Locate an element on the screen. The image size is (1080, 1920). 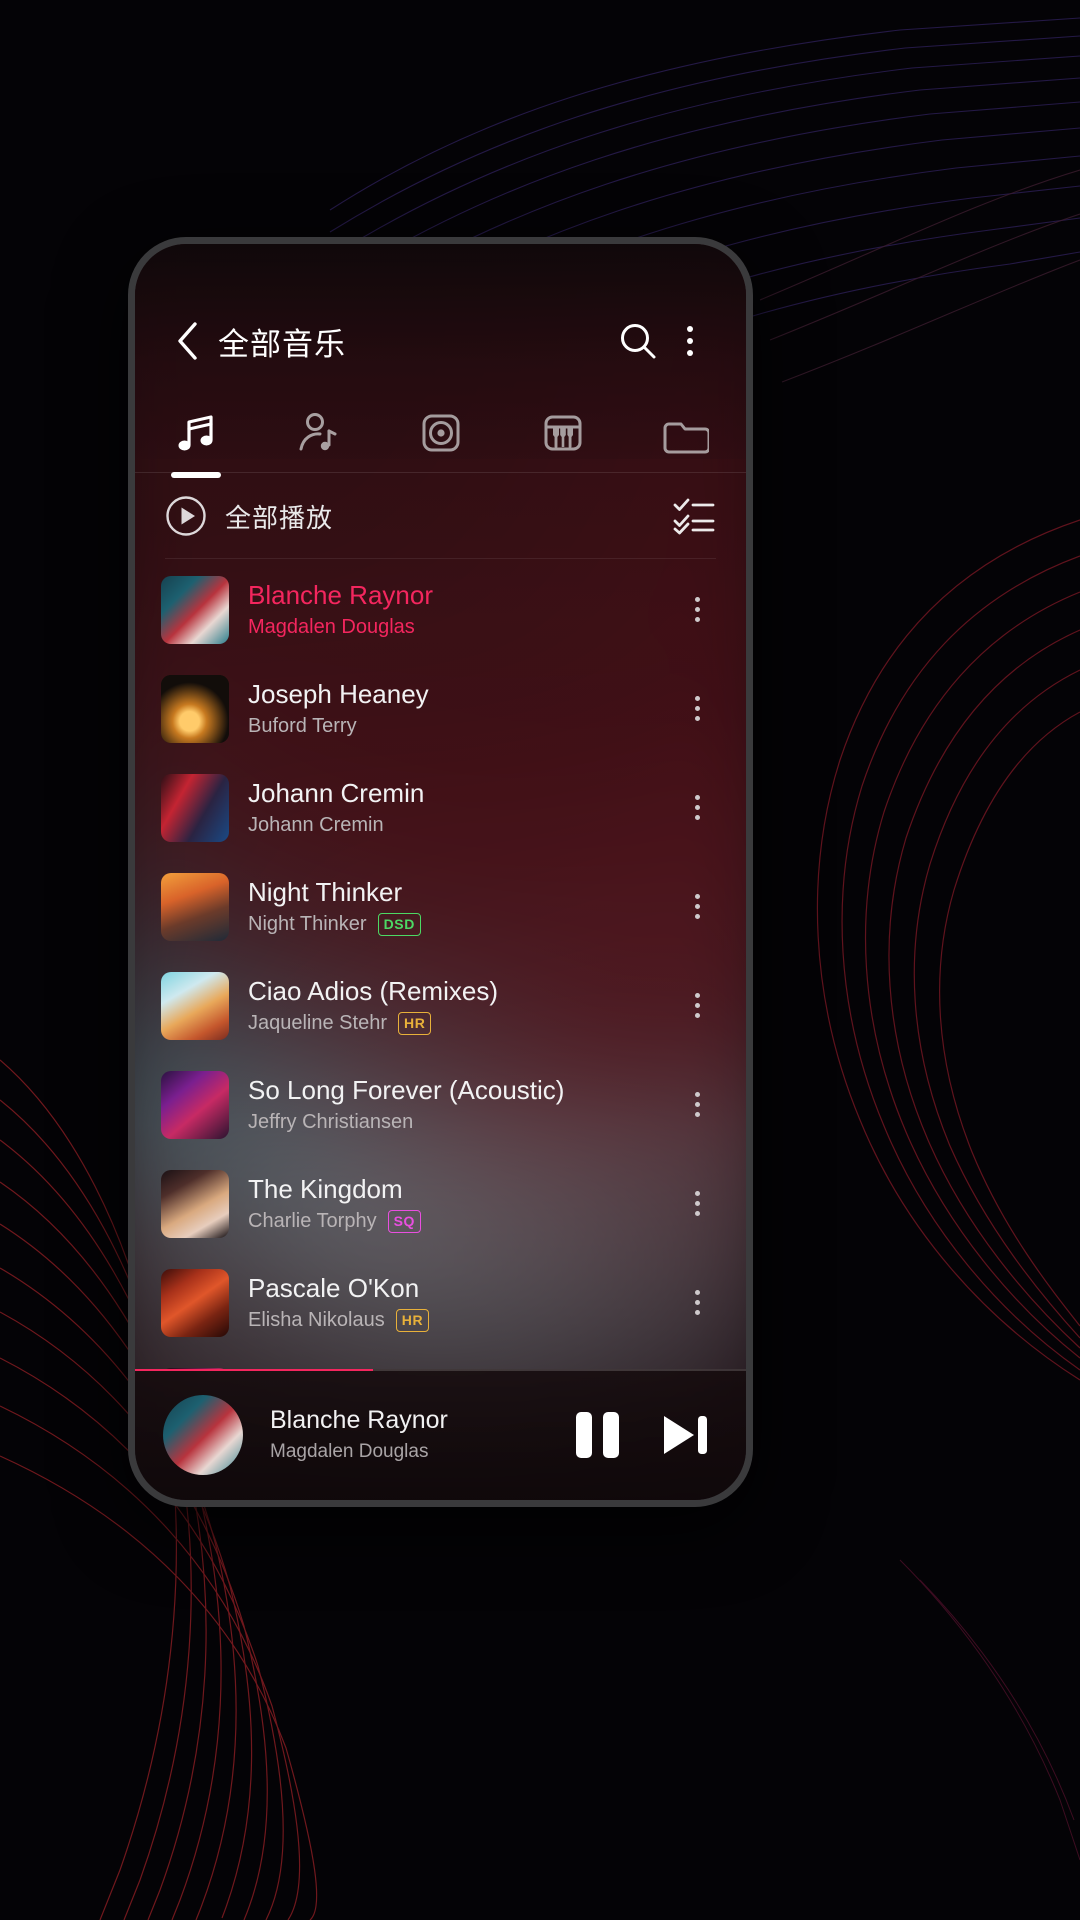
search-icon is located at coordinates (638, 341).